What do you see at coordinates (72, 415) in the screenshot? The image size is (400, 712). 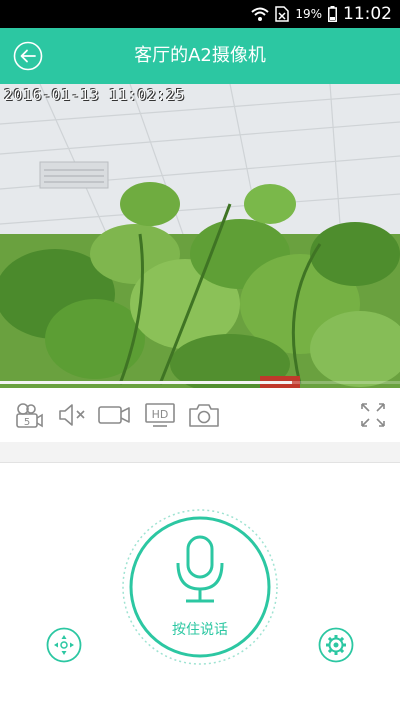 I see `mute-icon` at bounding box center [72, 415].